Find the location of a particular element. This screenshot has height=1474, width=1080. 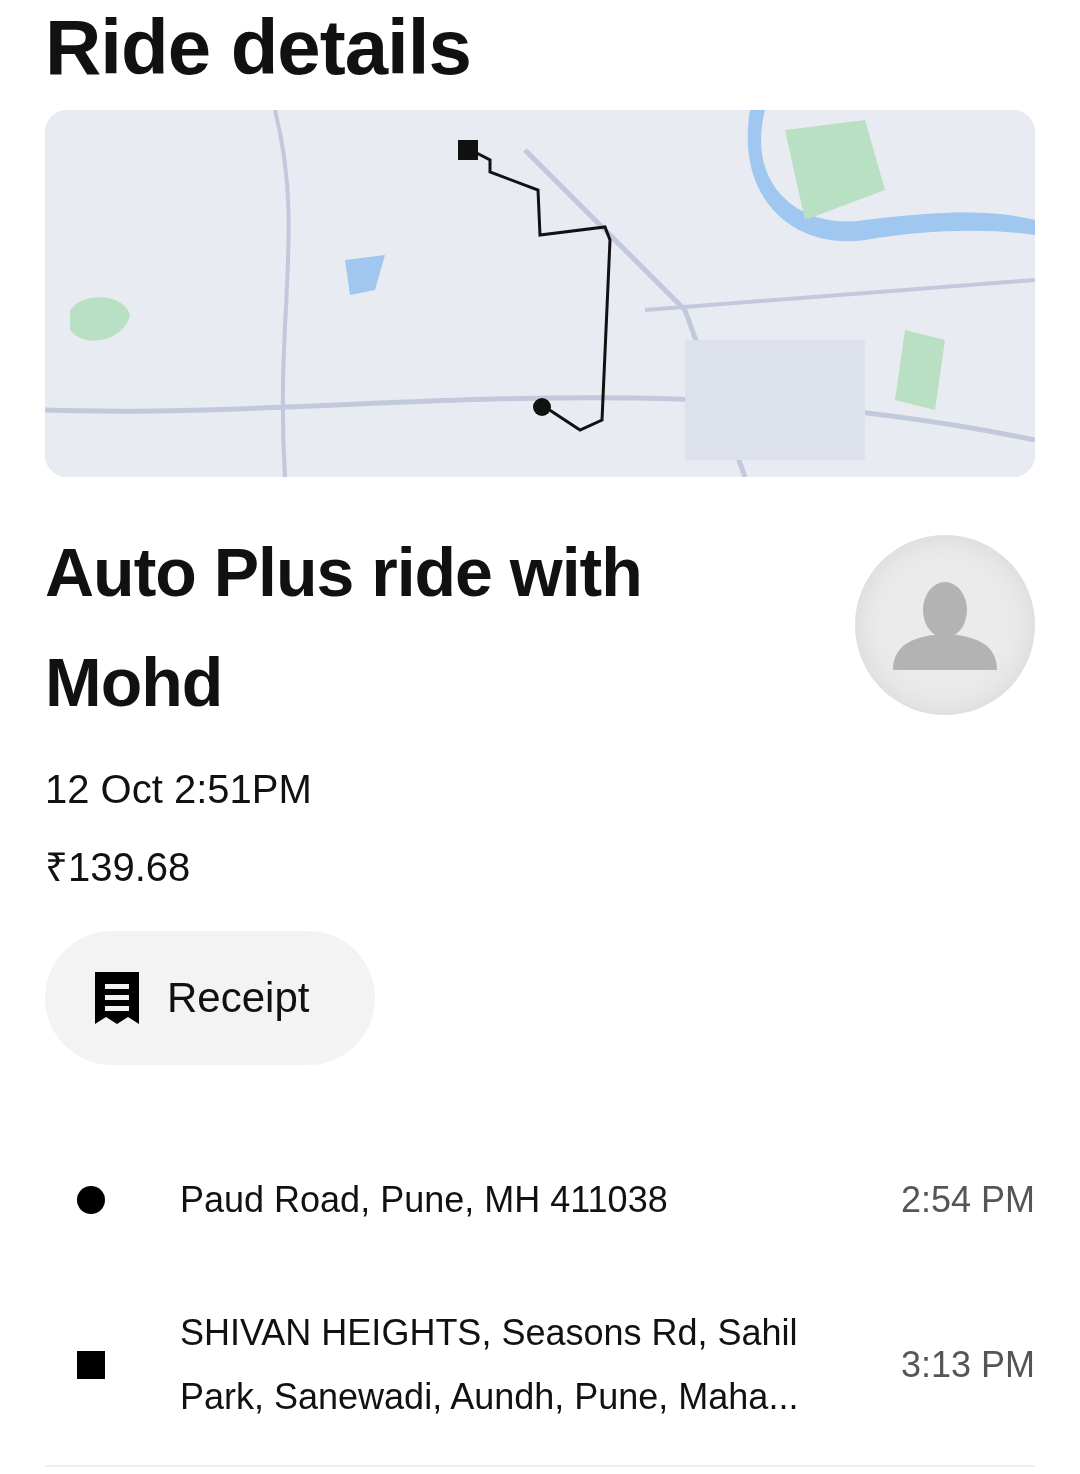

receipt-button: Receipt is located at coordinates (210, 998).